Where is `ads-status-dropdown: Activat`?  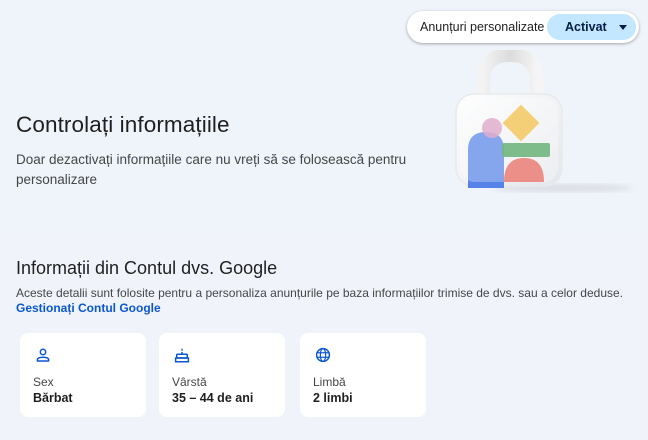 ads-status-dropdown: Activat is located at coordinates (591, 27).